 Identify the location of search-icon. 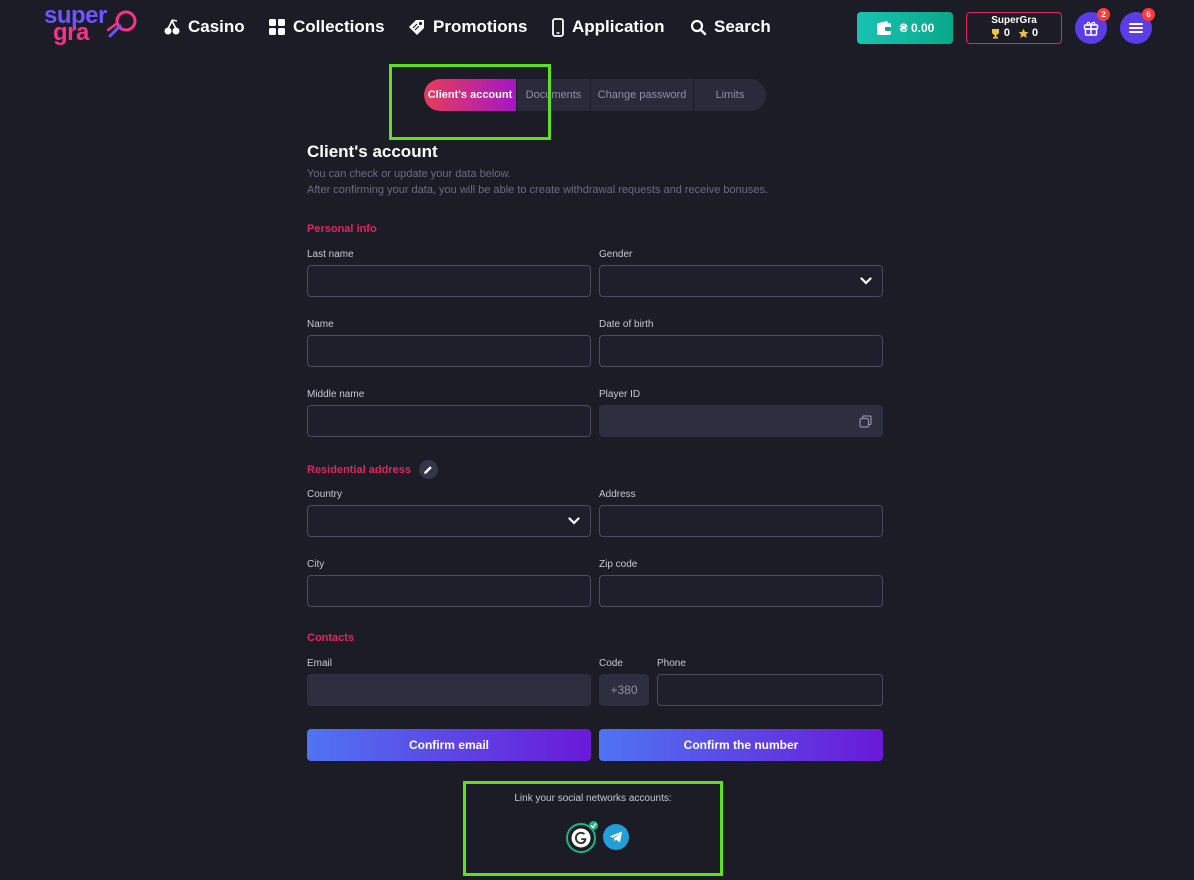
(698, 27).